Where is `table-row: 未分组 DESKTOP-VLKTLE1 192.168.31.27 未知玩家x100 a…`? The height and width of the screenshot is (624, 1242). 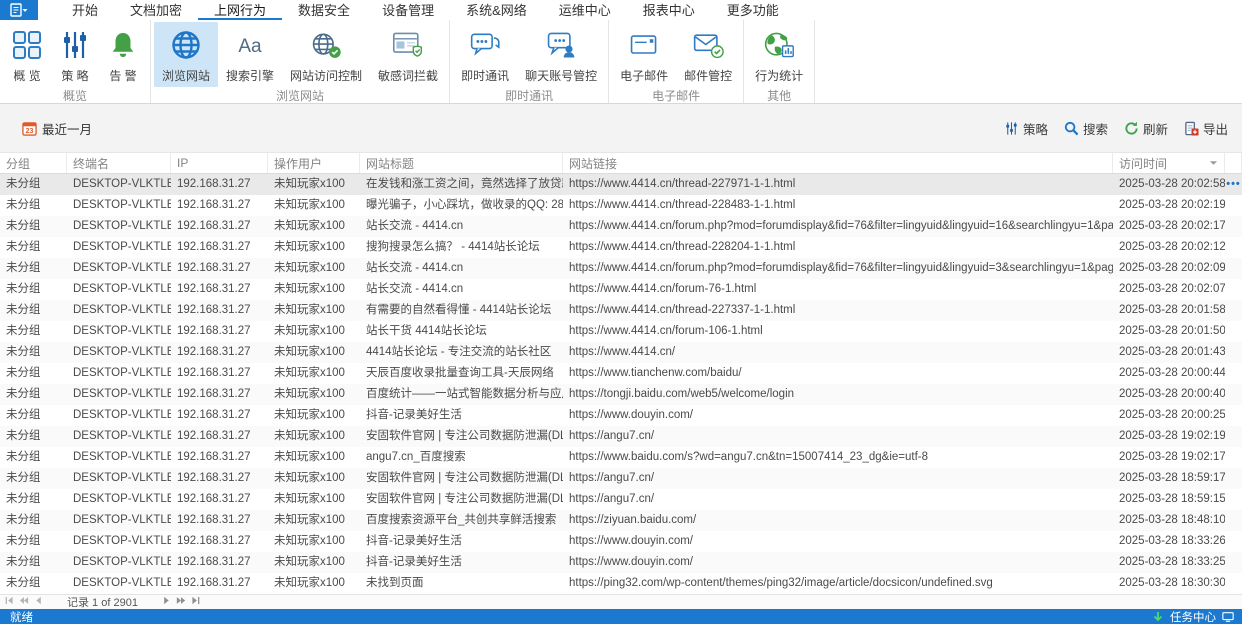
table-row: 未分组 DESKTOP-VLKTLE1 192.168.31.27 未知玩家x100 a… is located at coordinates (621, 457).